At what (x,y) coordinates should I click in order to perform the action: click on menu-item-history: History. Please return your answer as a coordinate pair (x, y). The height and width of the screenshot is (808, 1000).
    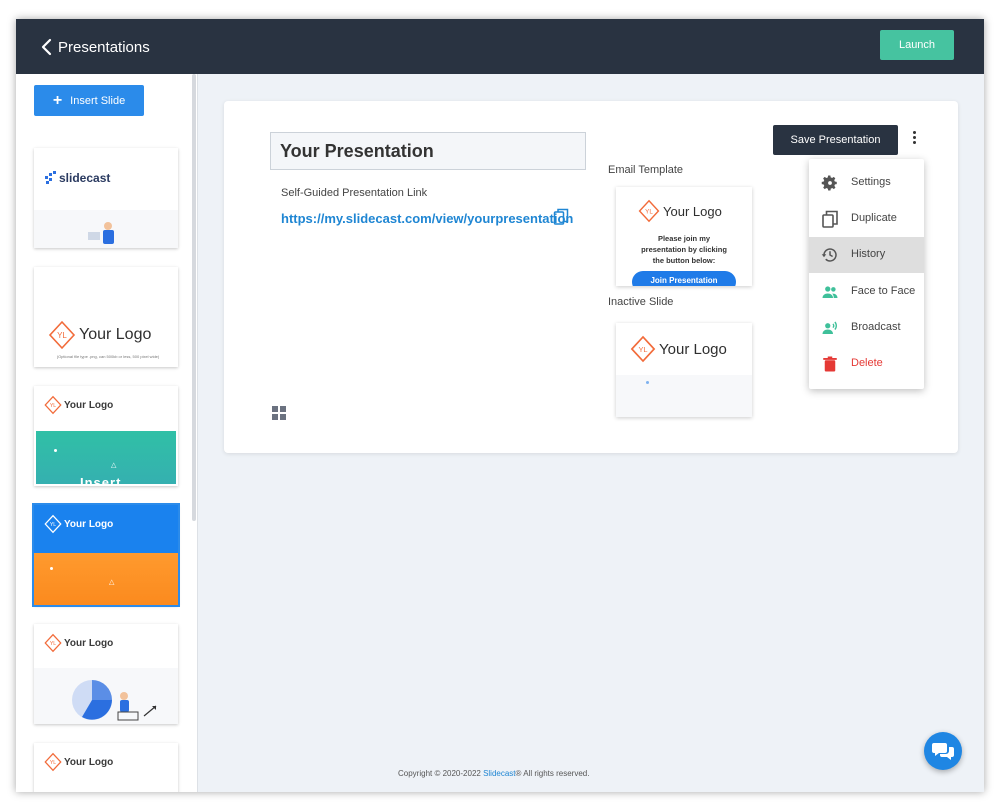
    Looking at the image, I should click on (866, 255).